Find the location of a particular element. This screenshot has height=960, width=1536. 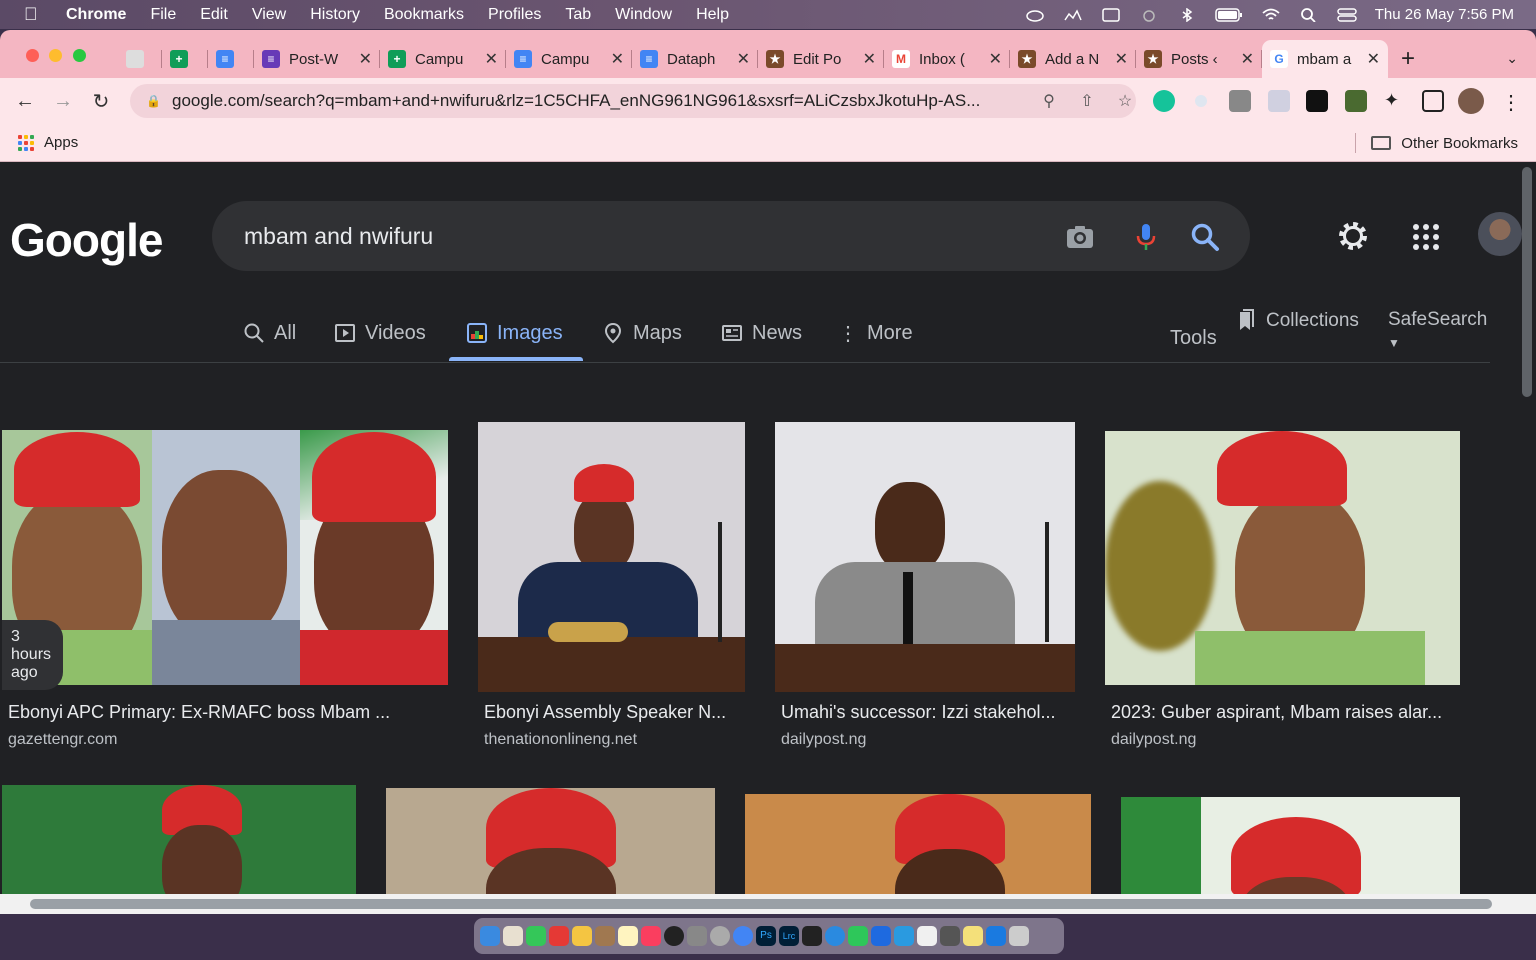

textedit-icon is located at coordinates (927, 936).